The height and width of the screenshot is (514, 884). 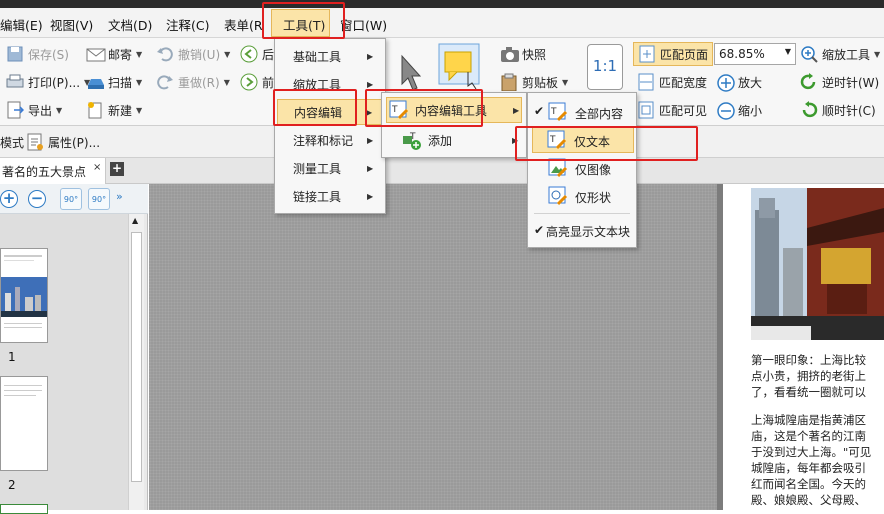 What do you see at coordinates (553, 112) in the screenshot?
I see `svg-text: T` at bounding box center [553, 112].